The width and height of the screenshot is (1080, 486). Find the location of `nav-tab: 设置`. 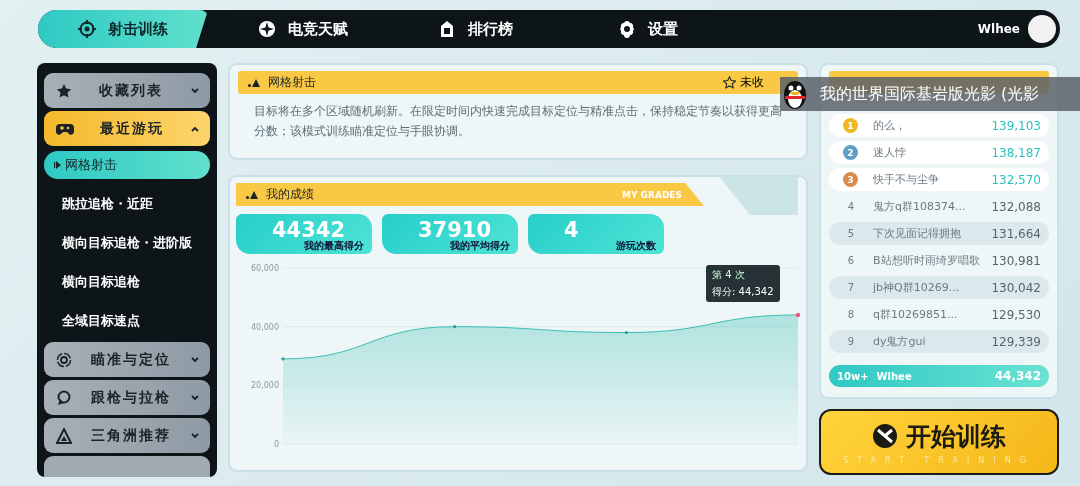

nav-tab: 设置 is located at coordinates (668, 29).